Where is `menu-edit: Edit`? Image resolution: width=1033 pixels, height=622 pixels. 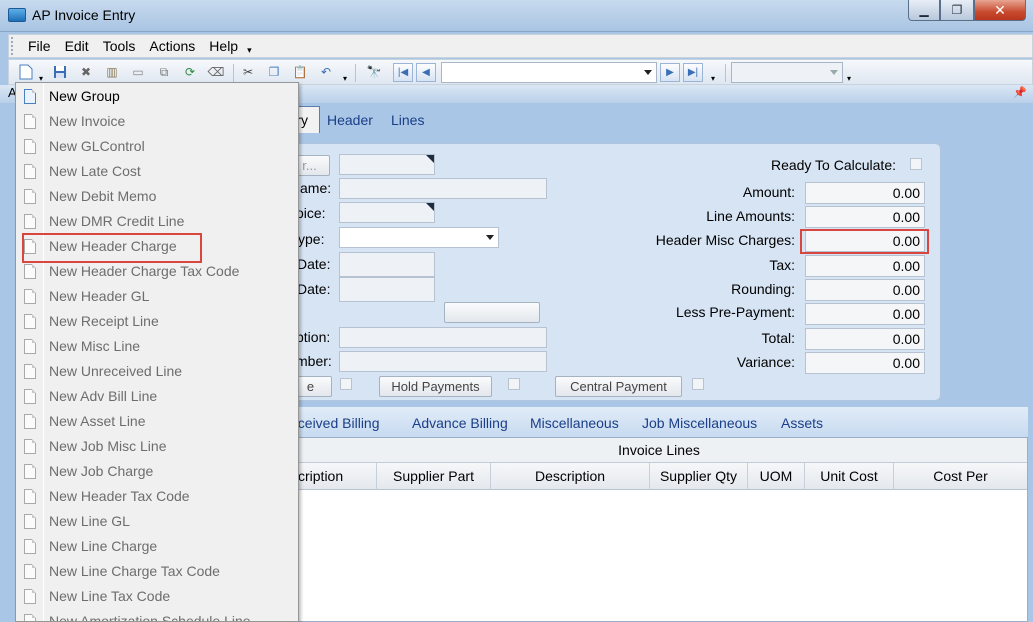 menu-edit: Edit is located at coordinates (77, 46).